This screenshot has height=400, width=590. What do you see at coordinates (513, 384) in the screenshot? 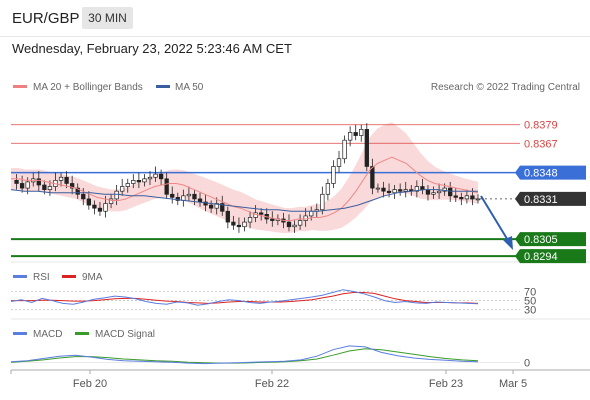
I see `x-tick-label-3: Mar 5` at bounding box center [513, 384].